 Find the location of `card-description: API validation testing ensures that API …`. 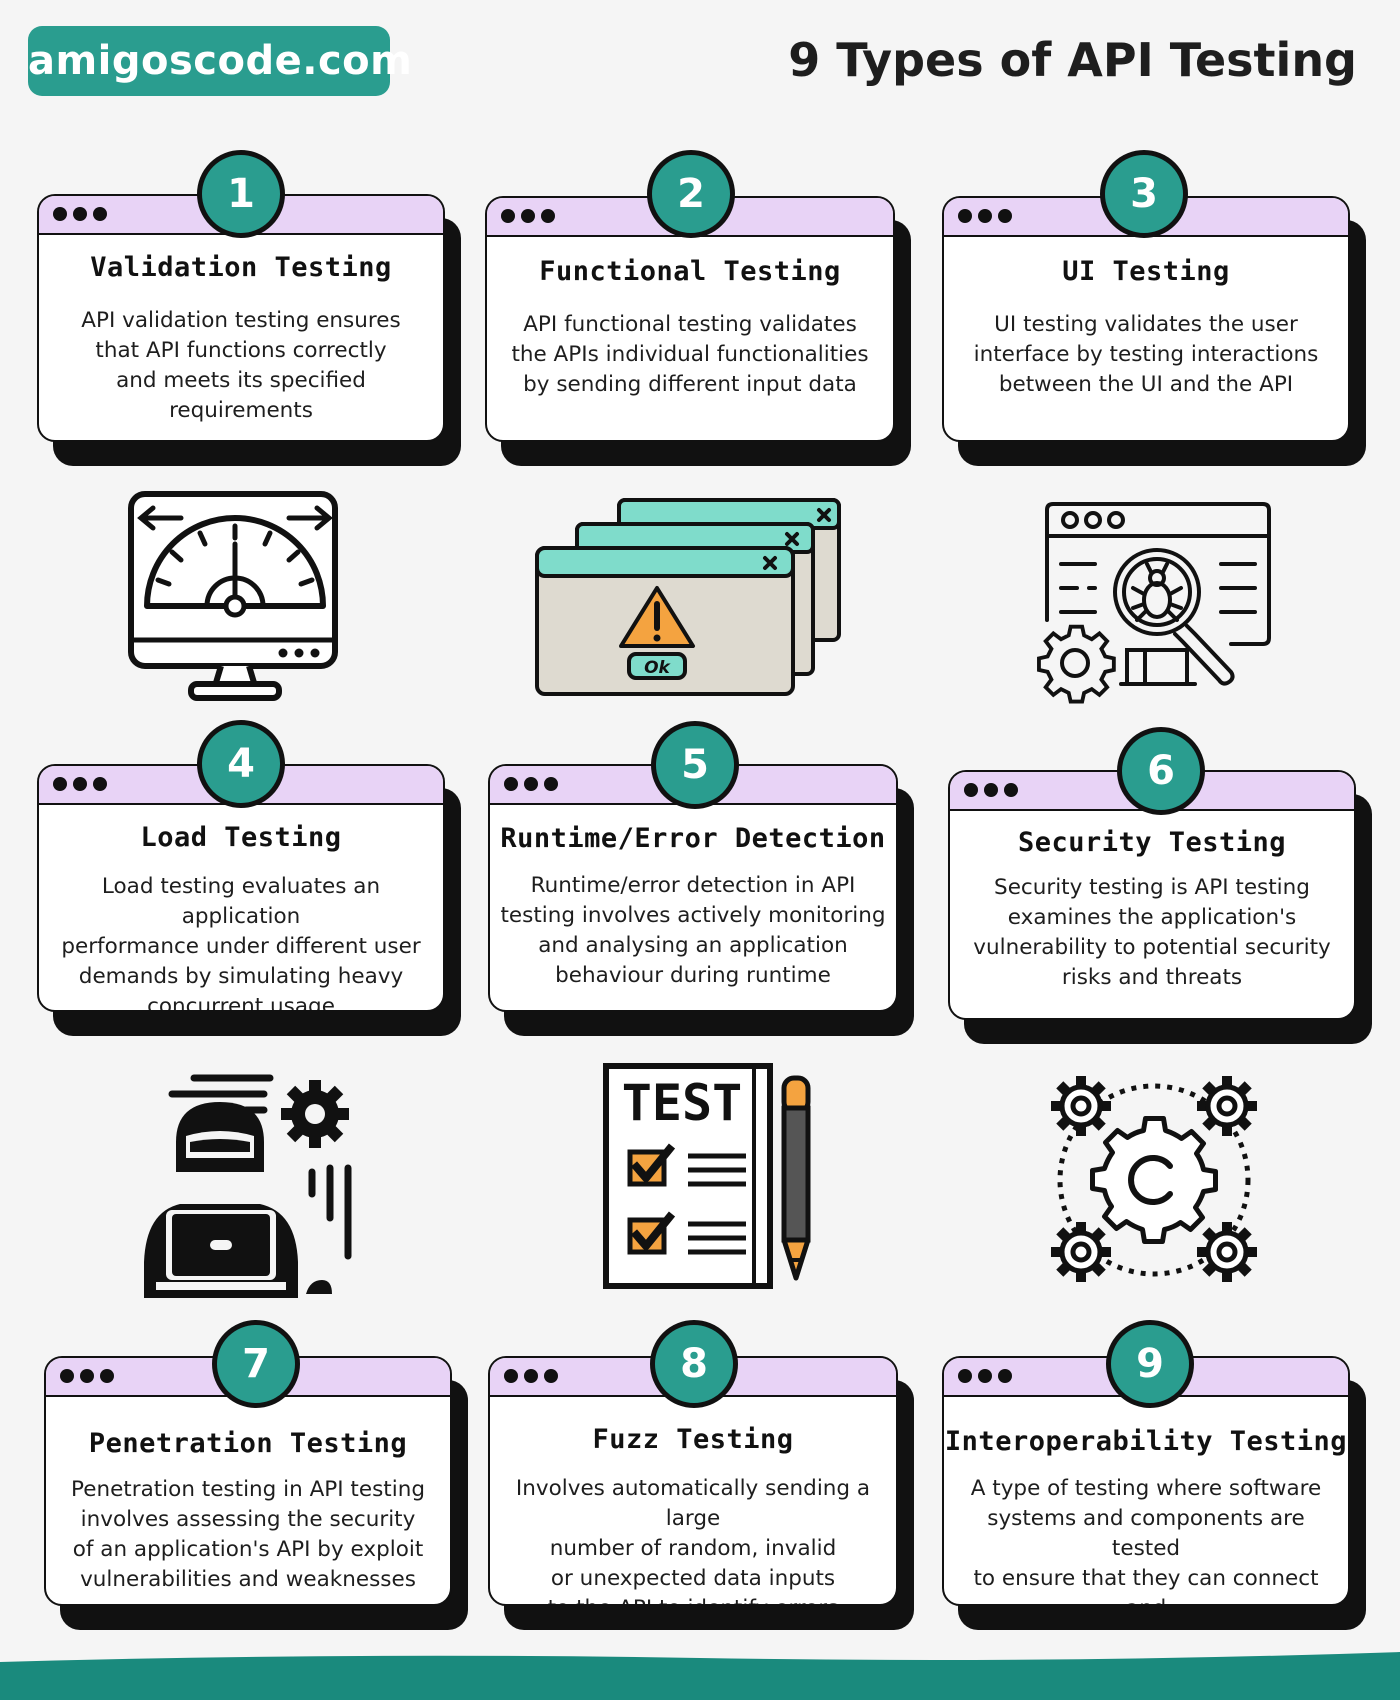

card-description: API validation testing ensures that API … is located at coordinates (241, 365).